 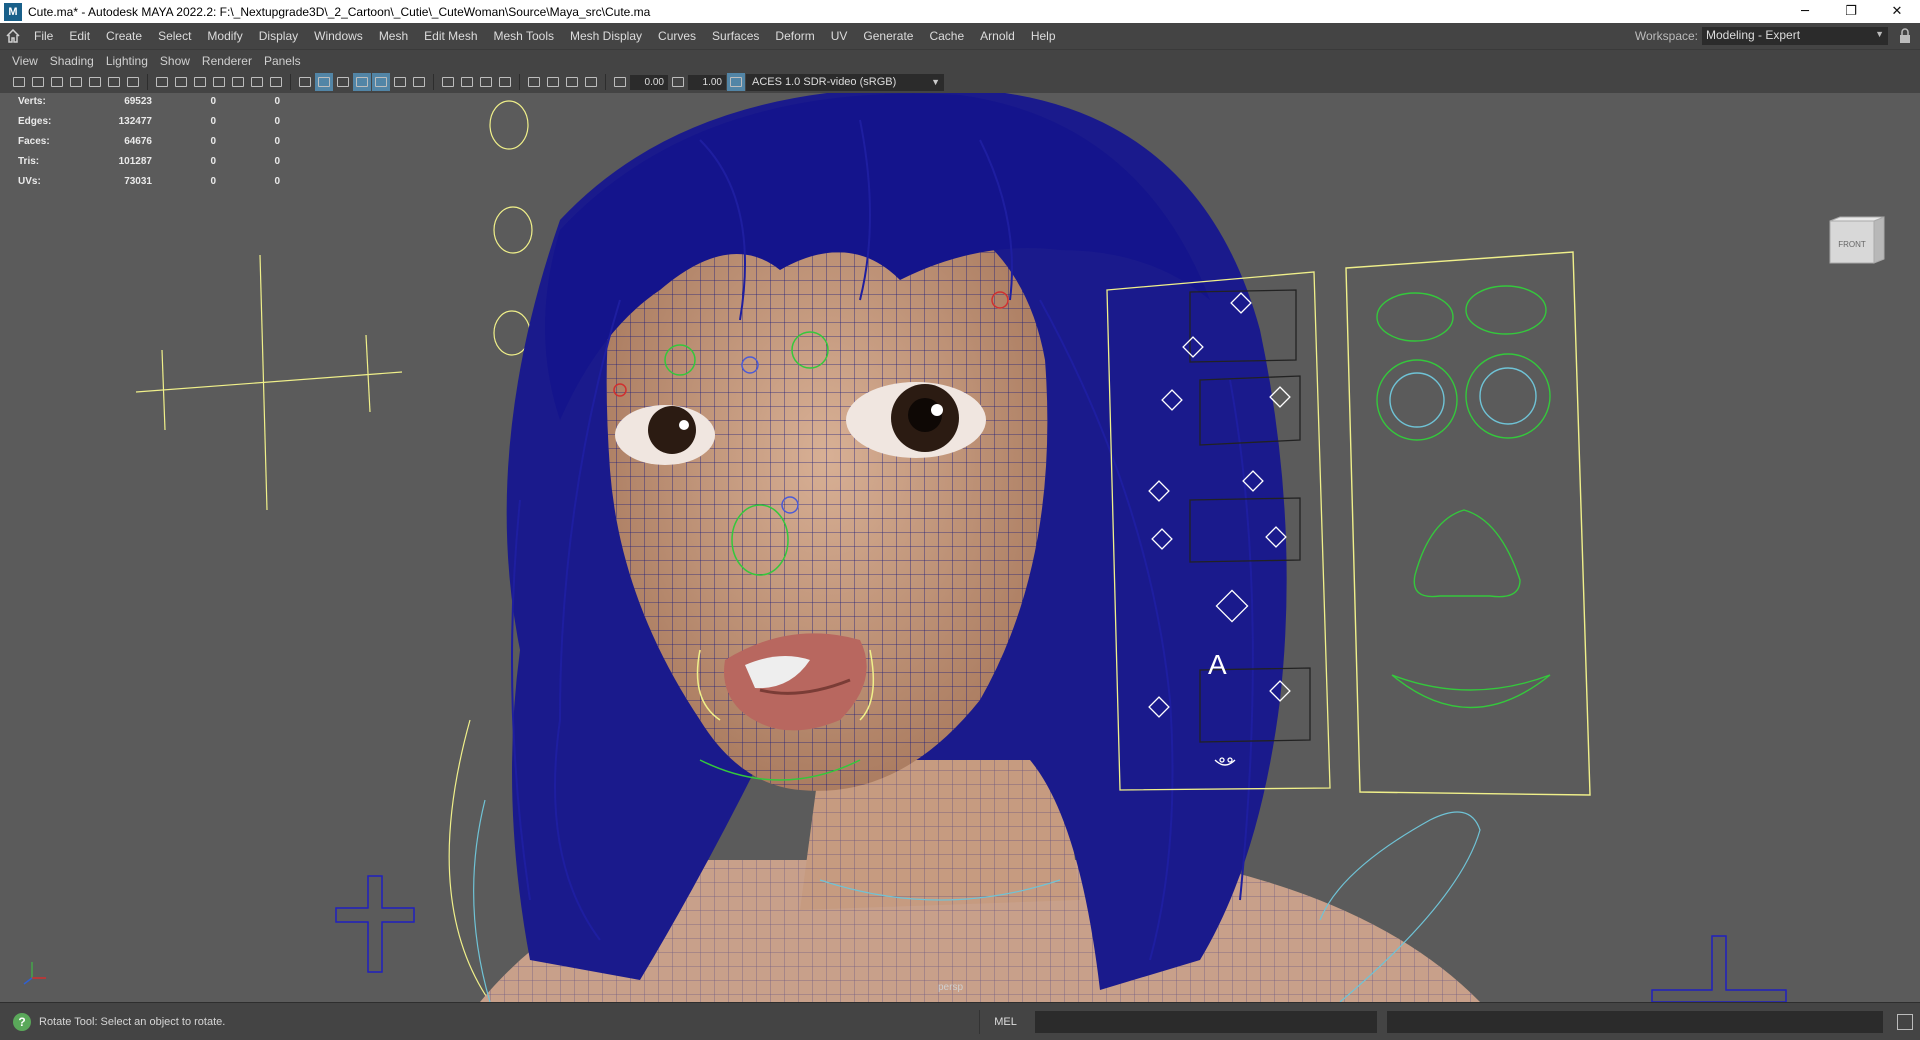 What do you see at coordinates (1852, 244) in the screenshot?
I see `viewcube-front-label: FRONT` at bounding box center [1852, 244].